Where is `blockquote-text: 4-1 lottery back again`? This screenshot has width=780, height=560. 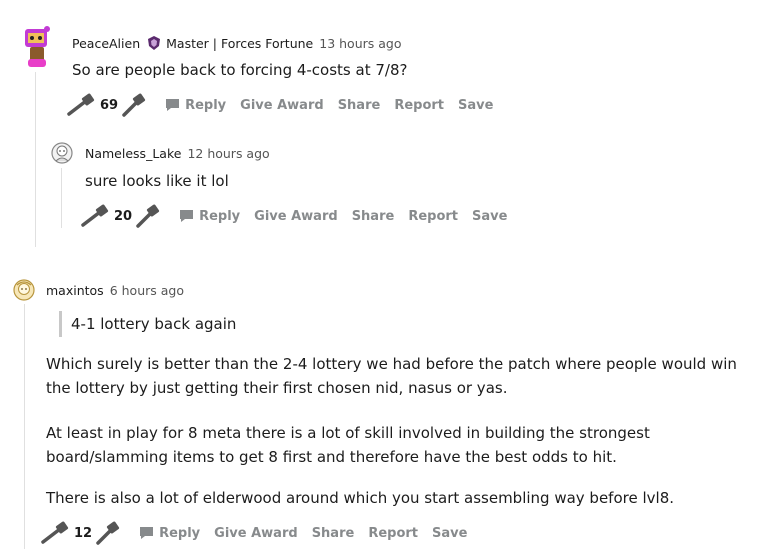
blockquote-text: 4-1 lottery back again is located at coordinates (154, 324).